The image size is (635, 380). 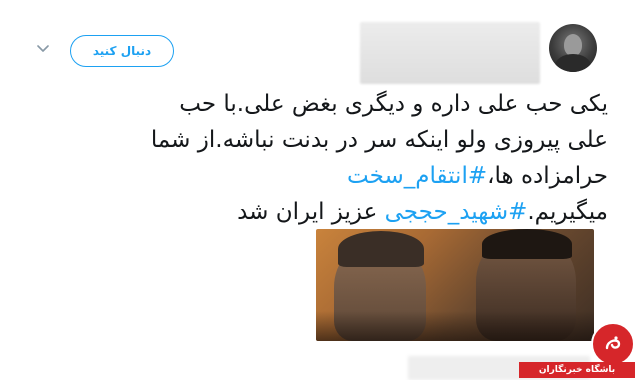 What do you see at coordinates (381, 249) in the screenshot?
I see `image-figure-left-hair` at bounding box center [381, 249].